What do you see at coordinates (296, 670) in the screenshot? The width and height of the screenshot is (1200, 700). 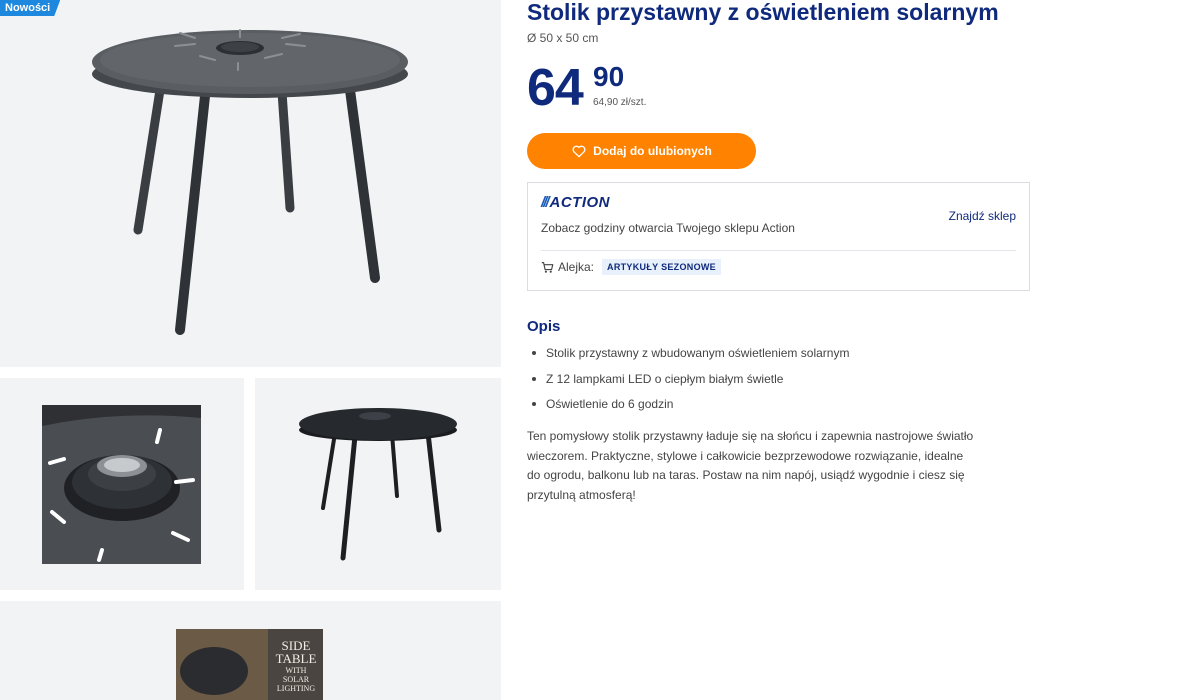 I see `box-text-with: WITH` at bounding box center [296, 670].